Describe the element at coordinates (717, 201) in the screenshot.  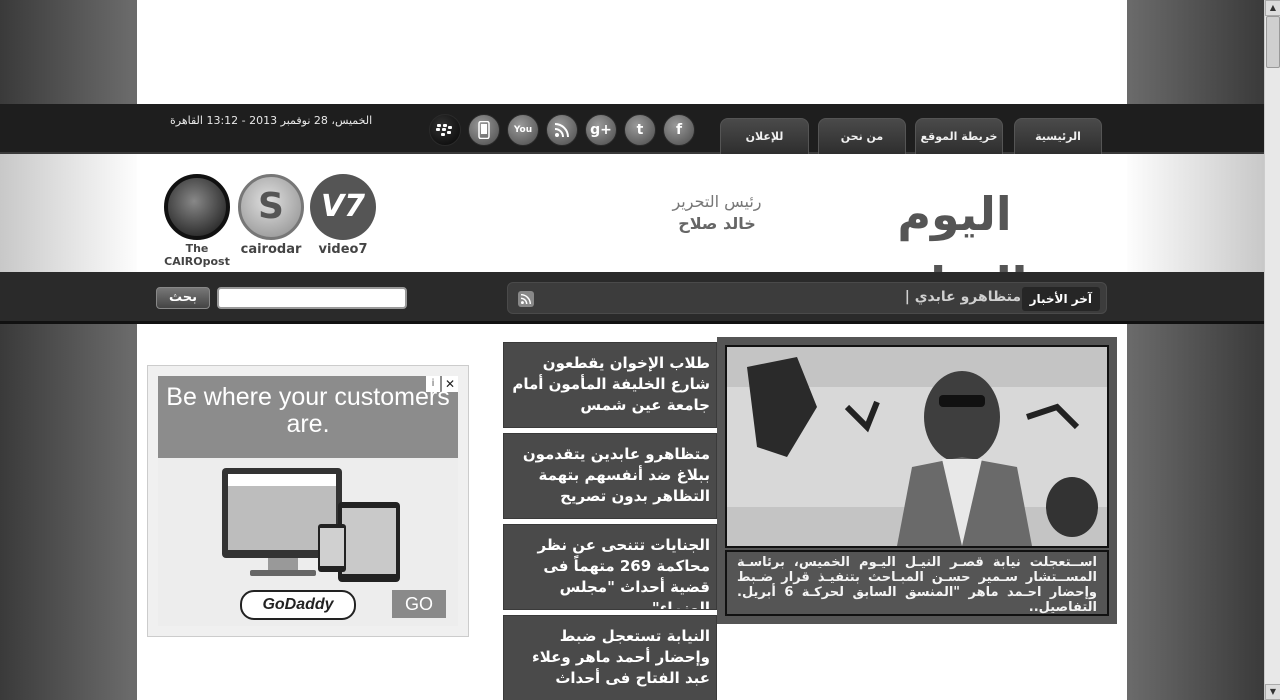
I see `editor-title: رئيس التحرير` at that location.